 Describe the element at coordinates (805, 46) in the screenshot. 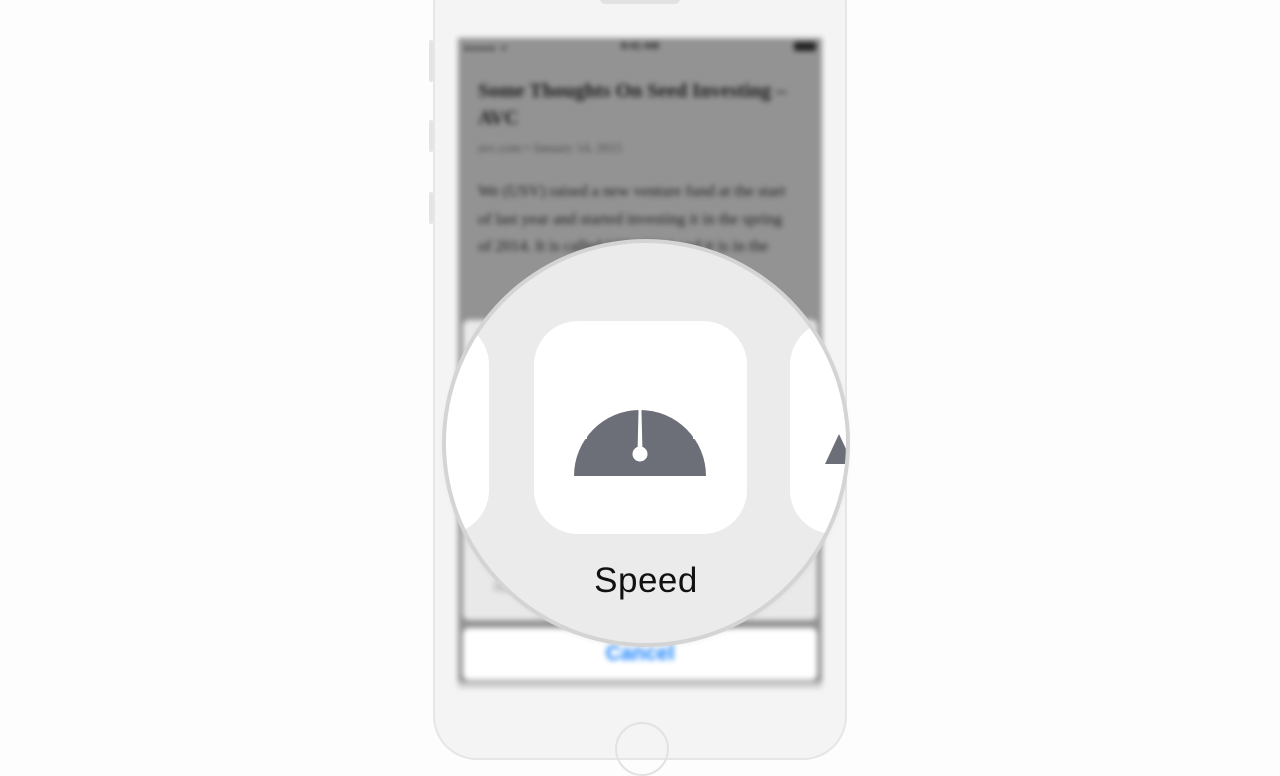

I see `battery-icon` at that location.